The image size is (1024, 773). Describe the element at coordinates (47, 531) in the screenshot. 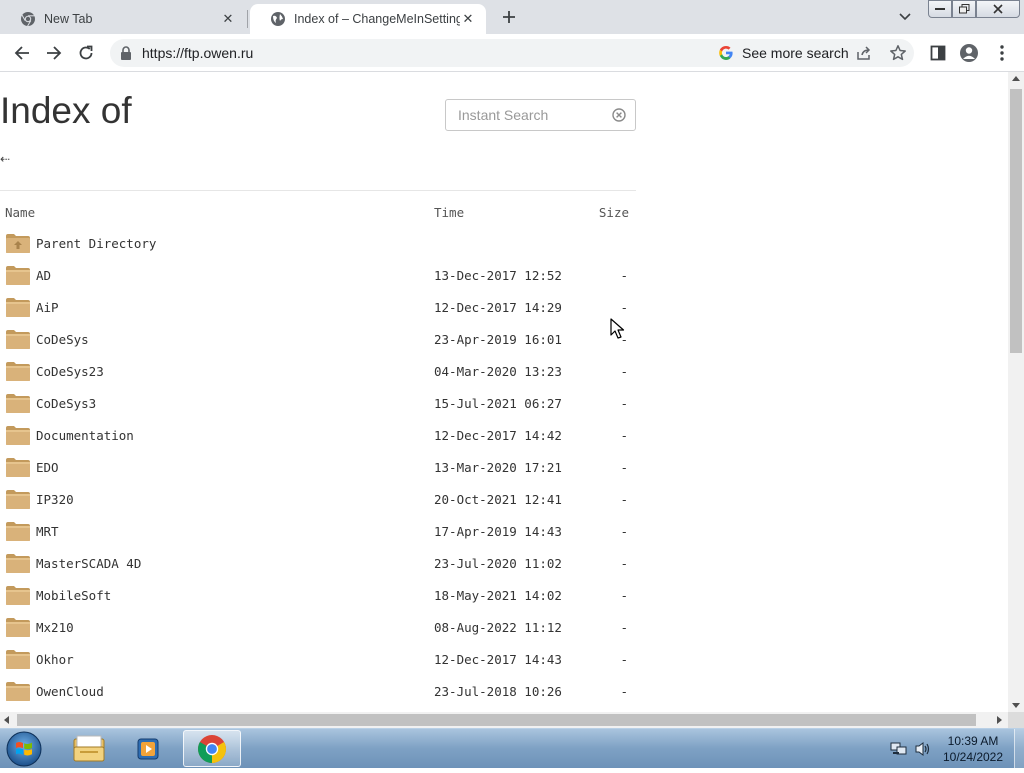

I see `entry-name-link: MRT` at that location.